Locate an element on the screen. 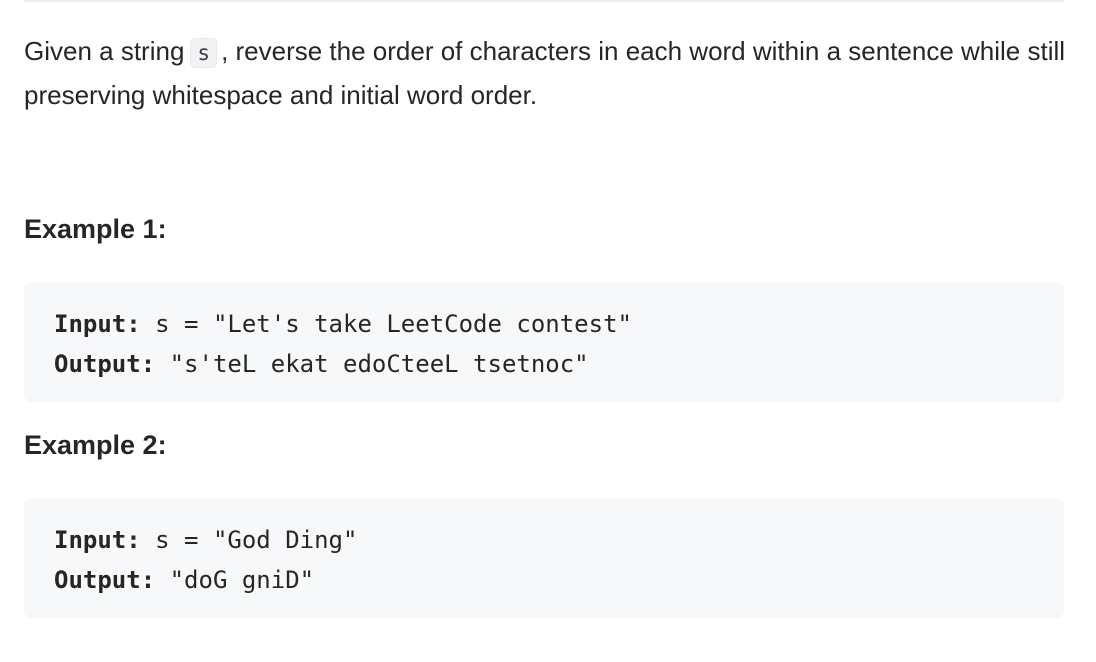  example-1-input-line: Input: s = "Let's take LeetCode contest" is located at coordinates (544, 324).